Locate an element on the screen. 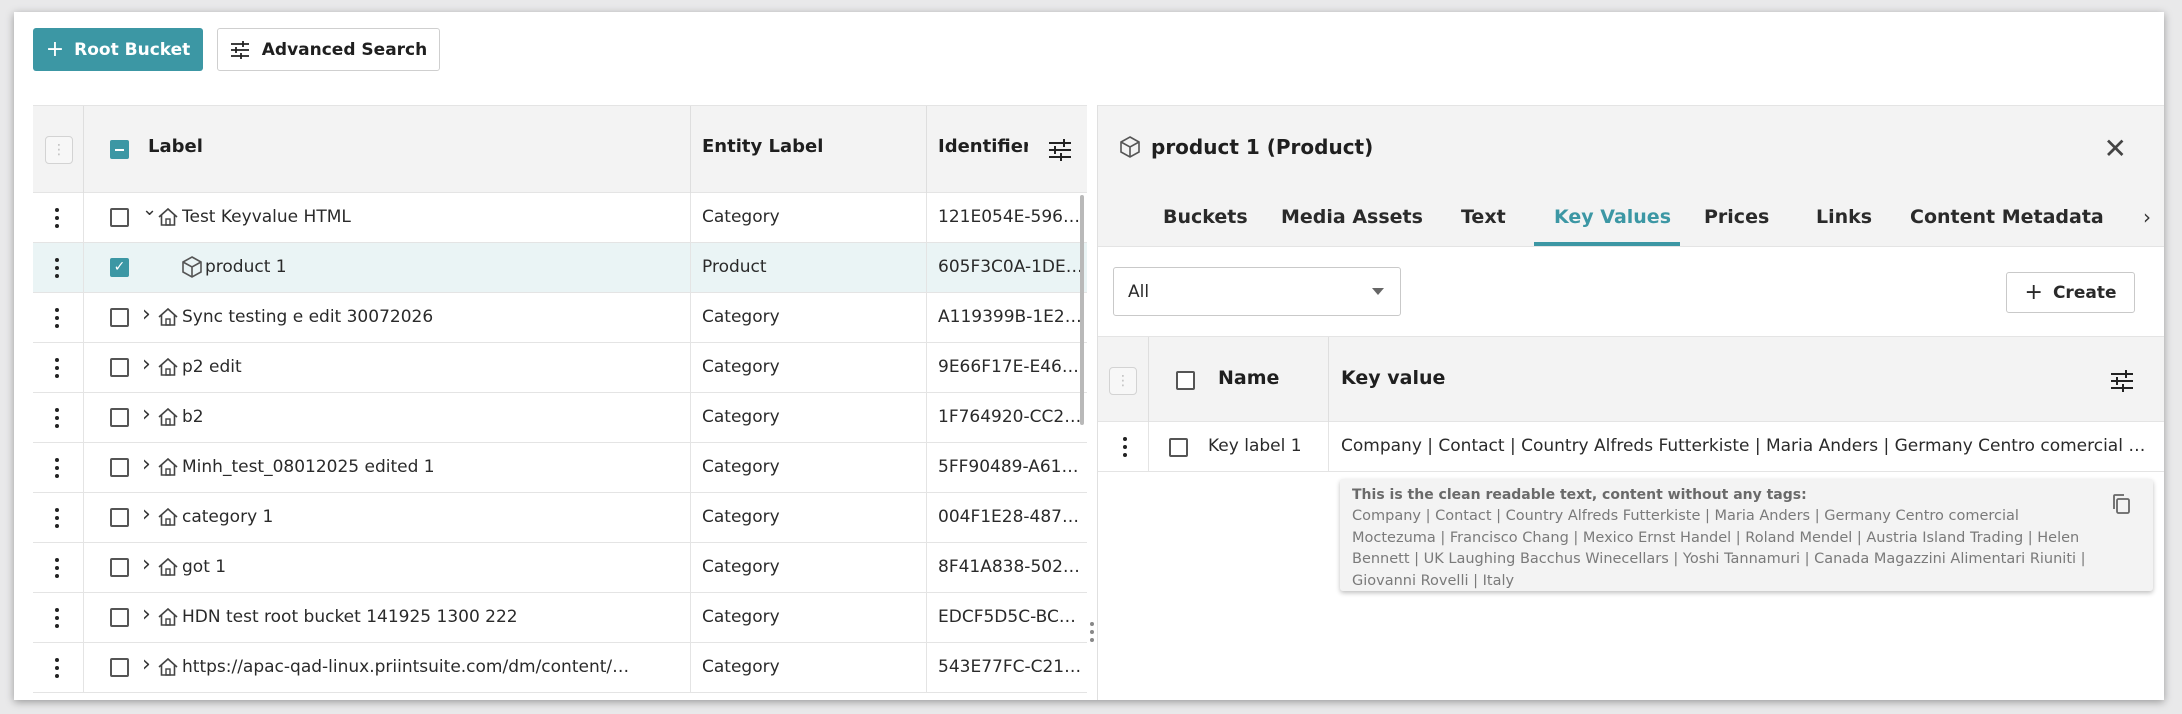 This screenshot has height=714, width=2182. header-key-value: Key value is located at coordinates (1393, 378).